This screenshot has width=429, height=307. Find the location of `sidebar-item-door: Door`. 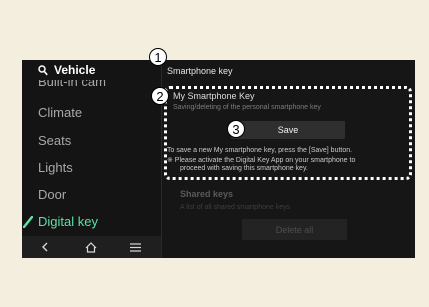

sidebar-item-door: Door is located at coordinates (52, 194).